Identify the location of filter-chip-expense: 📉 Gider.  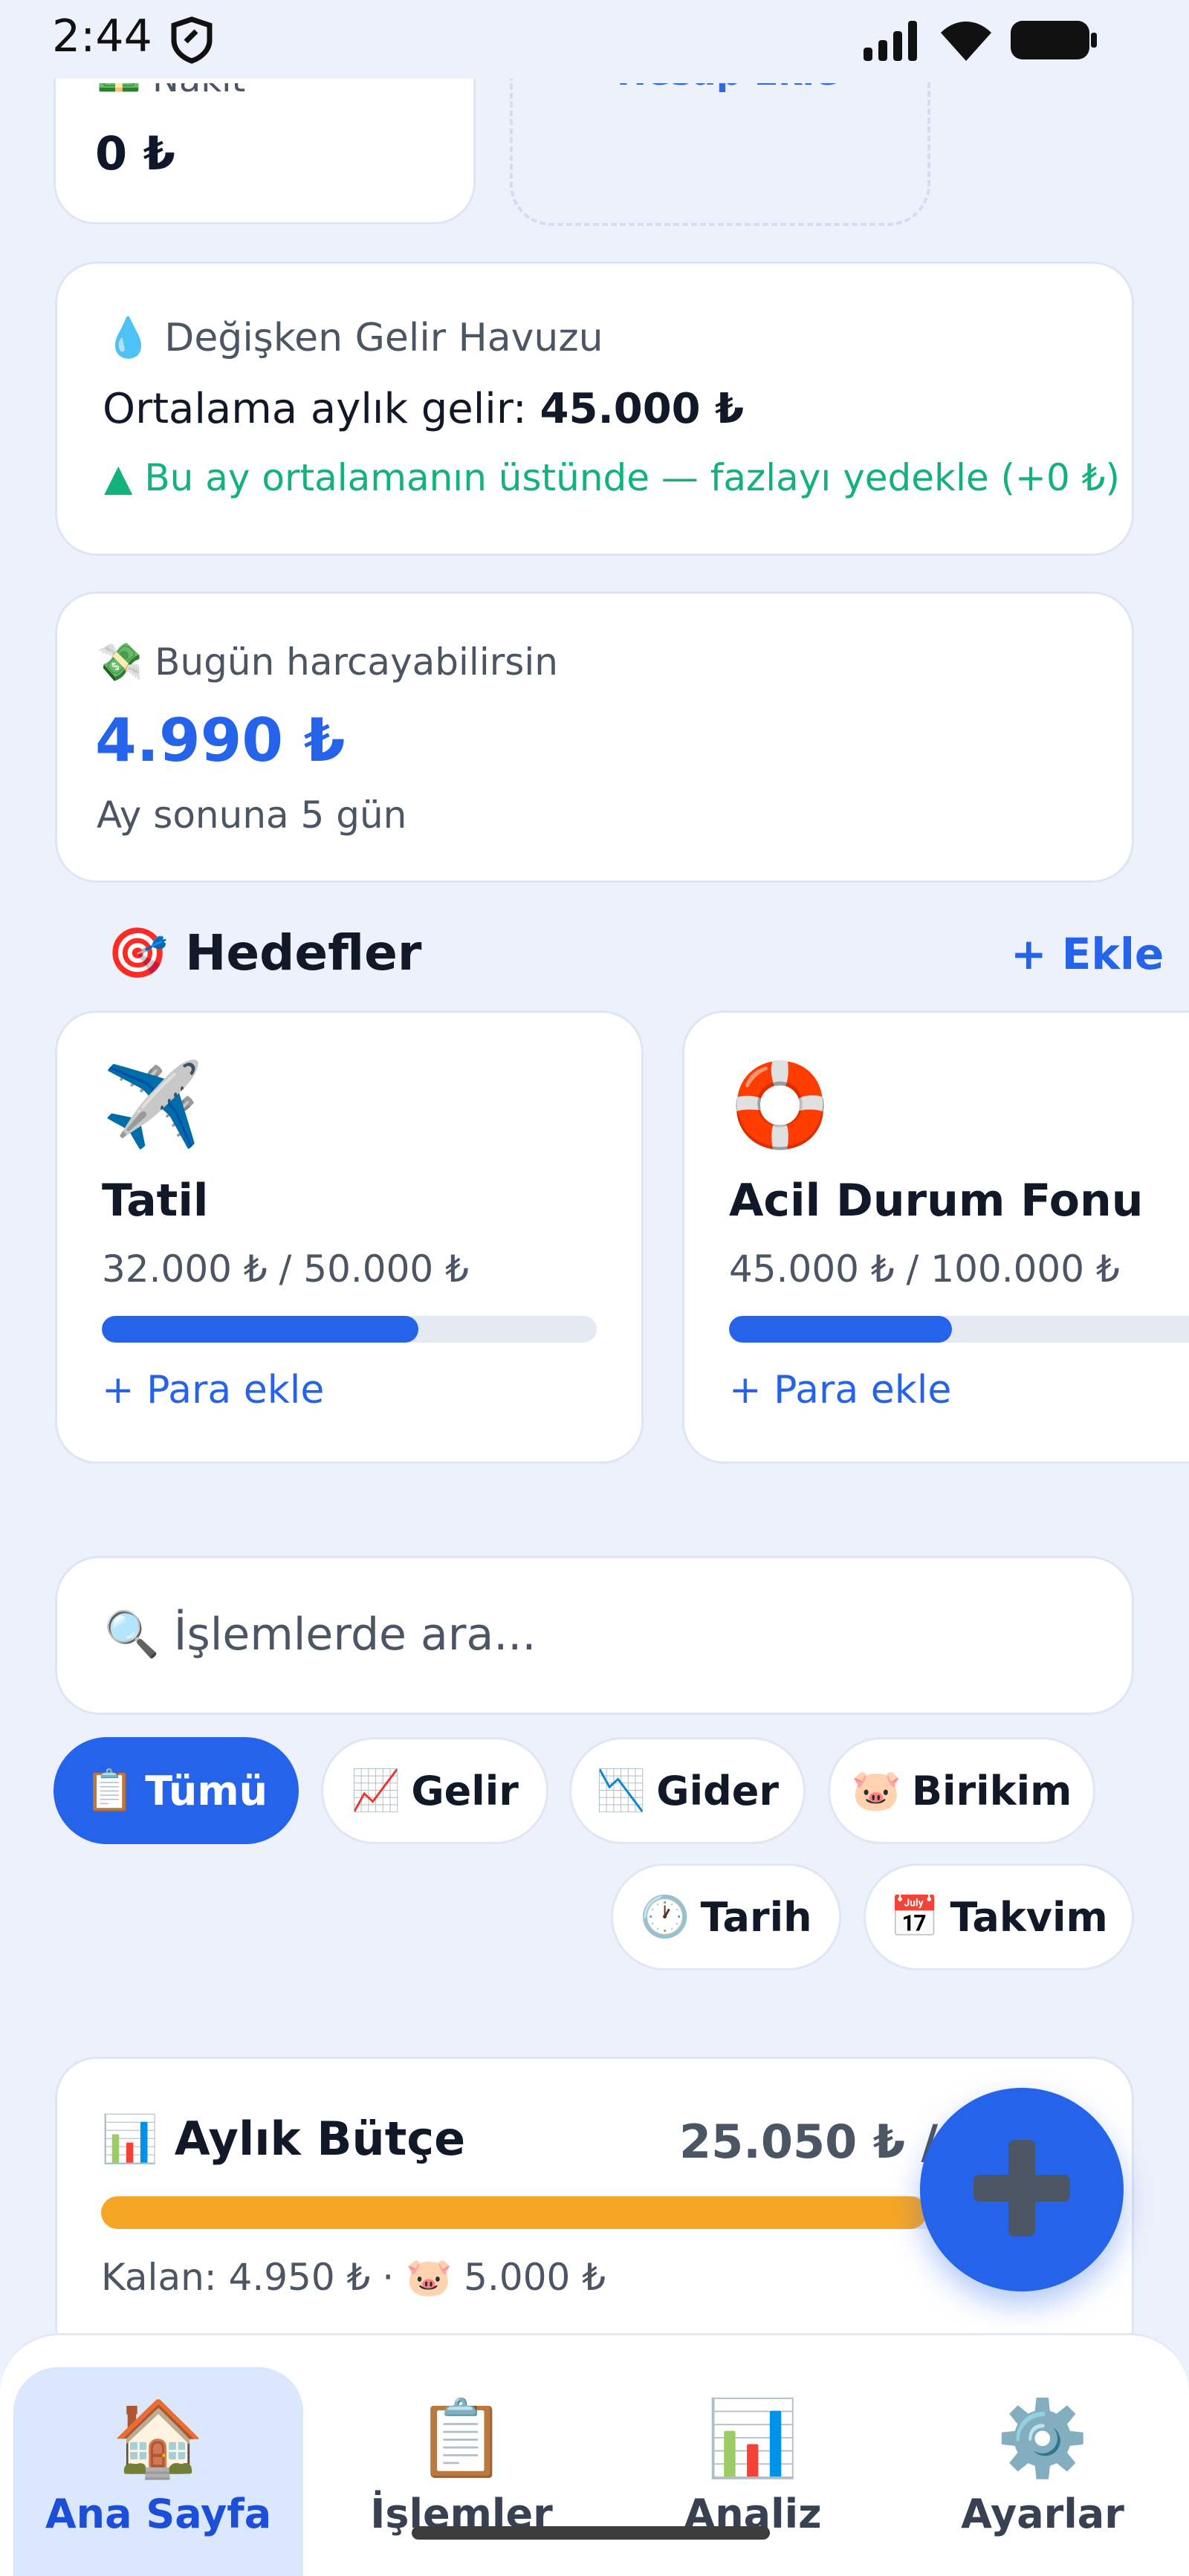
(687, 1790).